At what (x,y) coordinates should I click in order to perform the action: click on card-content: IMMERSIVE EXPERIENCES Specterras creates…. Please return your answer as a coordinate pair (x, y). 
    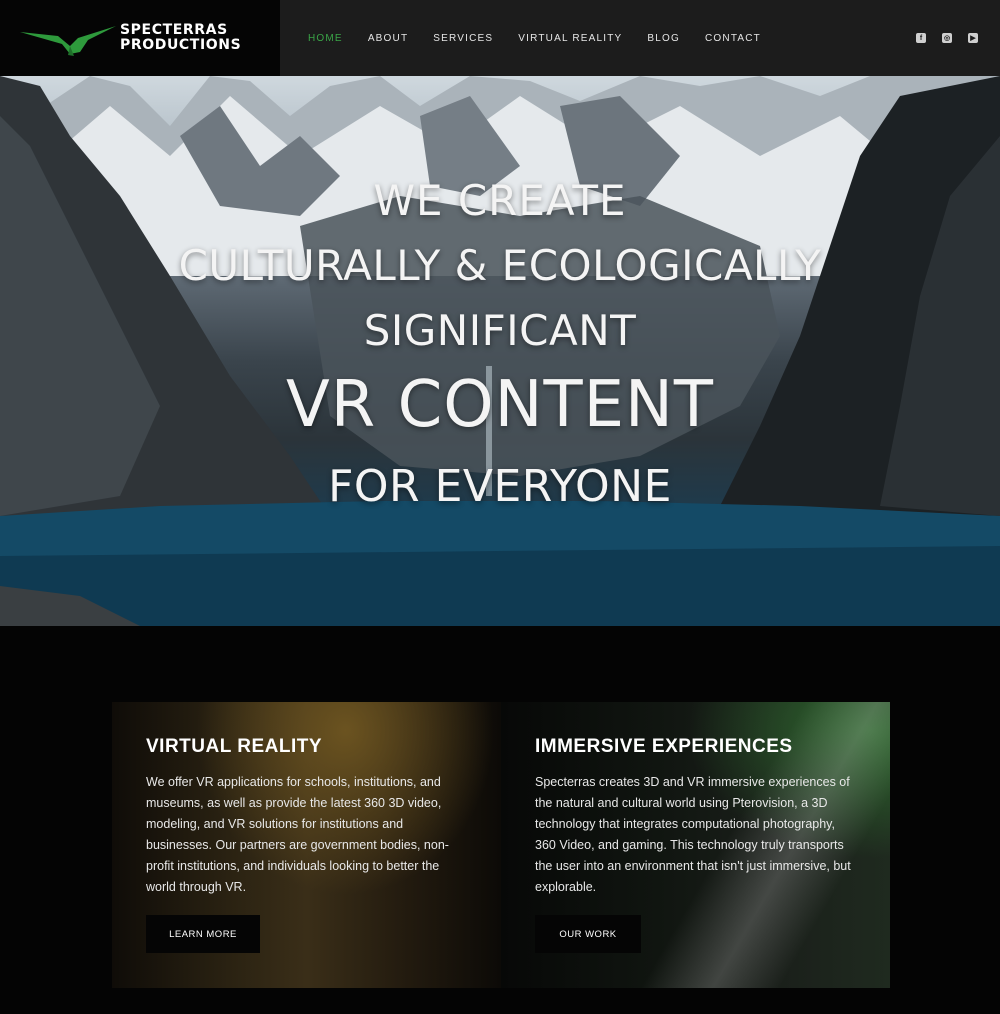
    Looking at the image, I should click on (695, 817).